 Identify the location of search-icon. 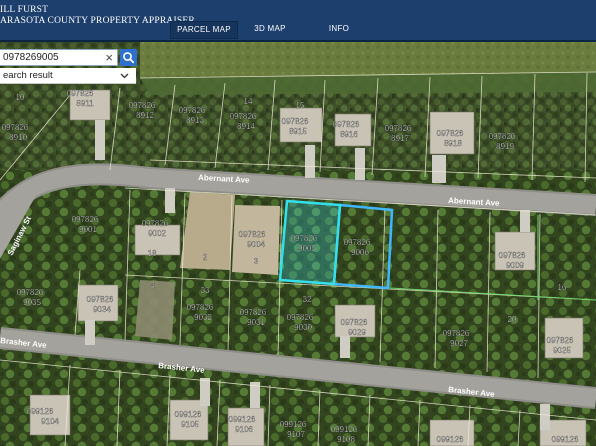
(129, 58).